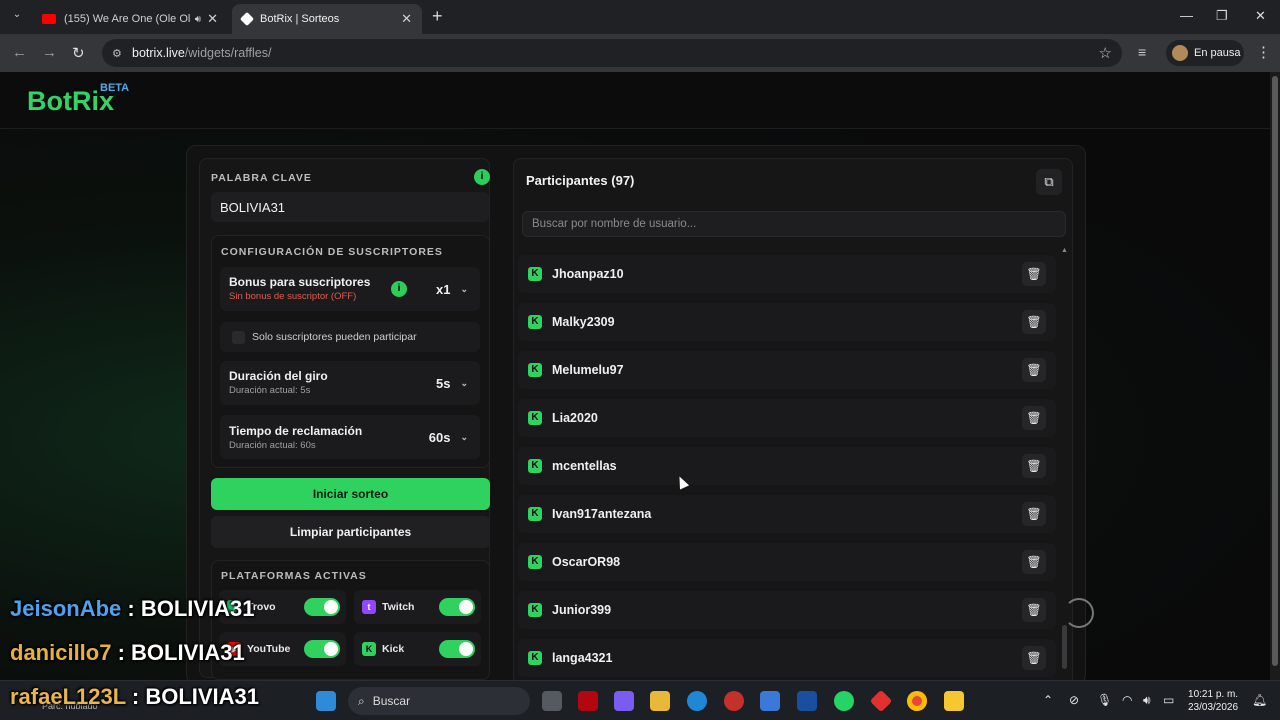  Describe the element at coordinates (350, 494) in the screenshot. I see `start-raffle-button: Iniciar sorteo` at that location.